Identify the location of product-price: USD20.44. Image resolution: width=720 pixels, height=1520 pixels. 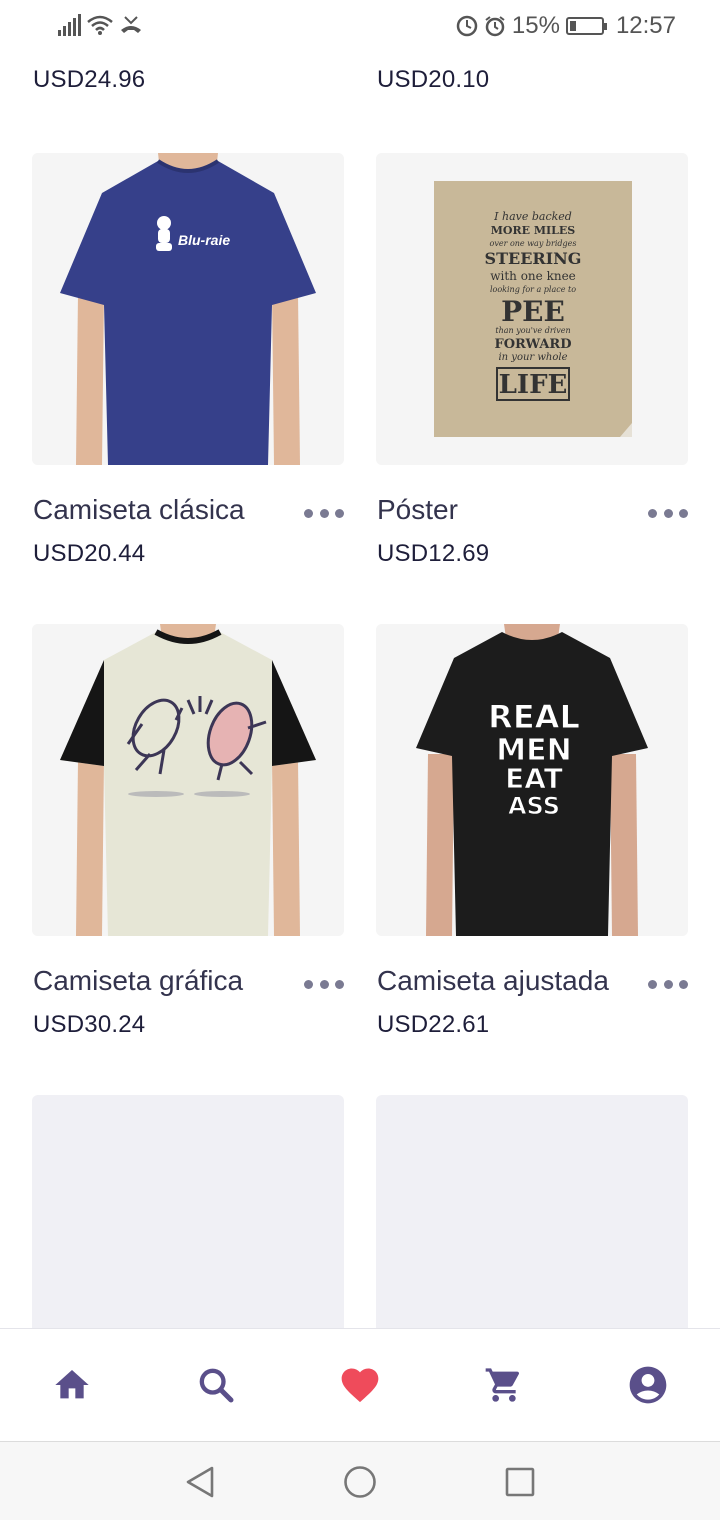
(89, 553).